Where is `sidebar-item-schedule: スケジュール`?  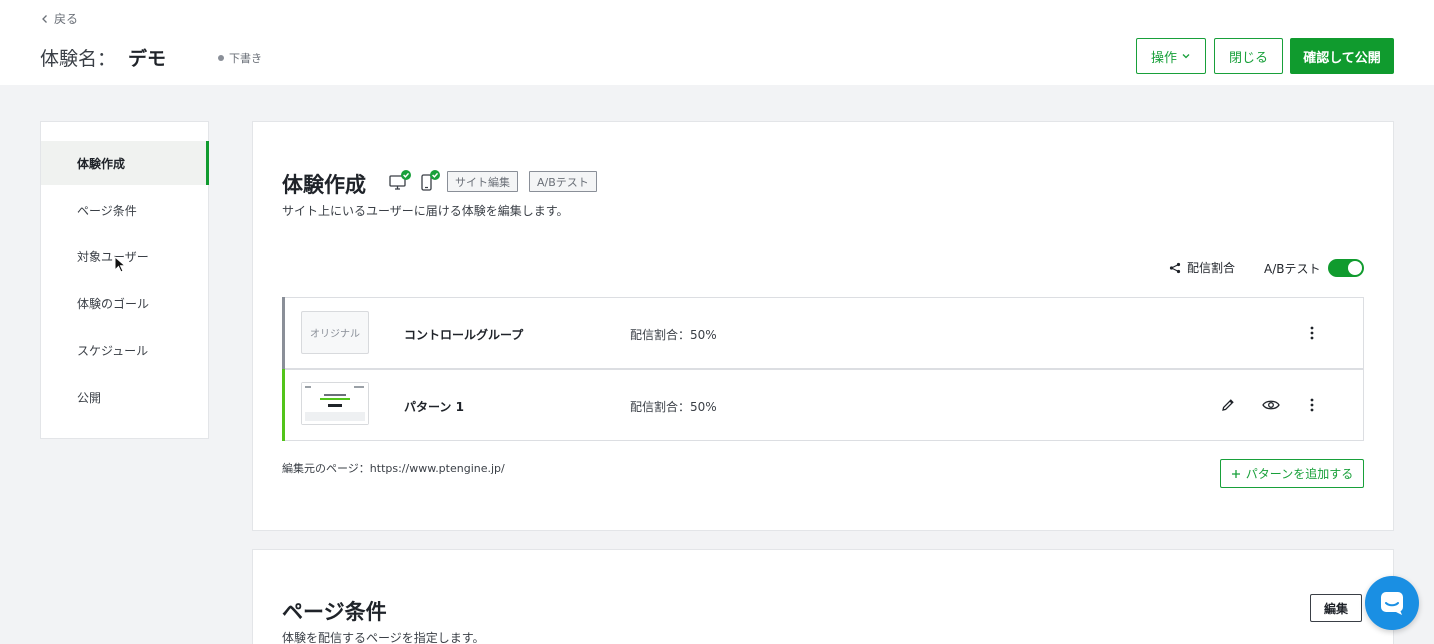 sidebar-item-schedule: スケジュール is located at coordinates (124, 350).